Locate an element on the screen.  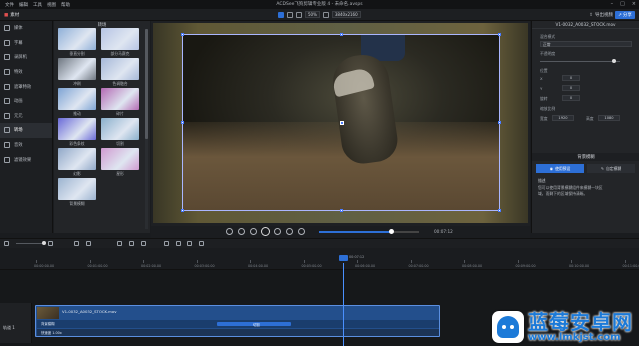
sidebar-item-9: 滤镜效果 is located at coordinates (26, 159).